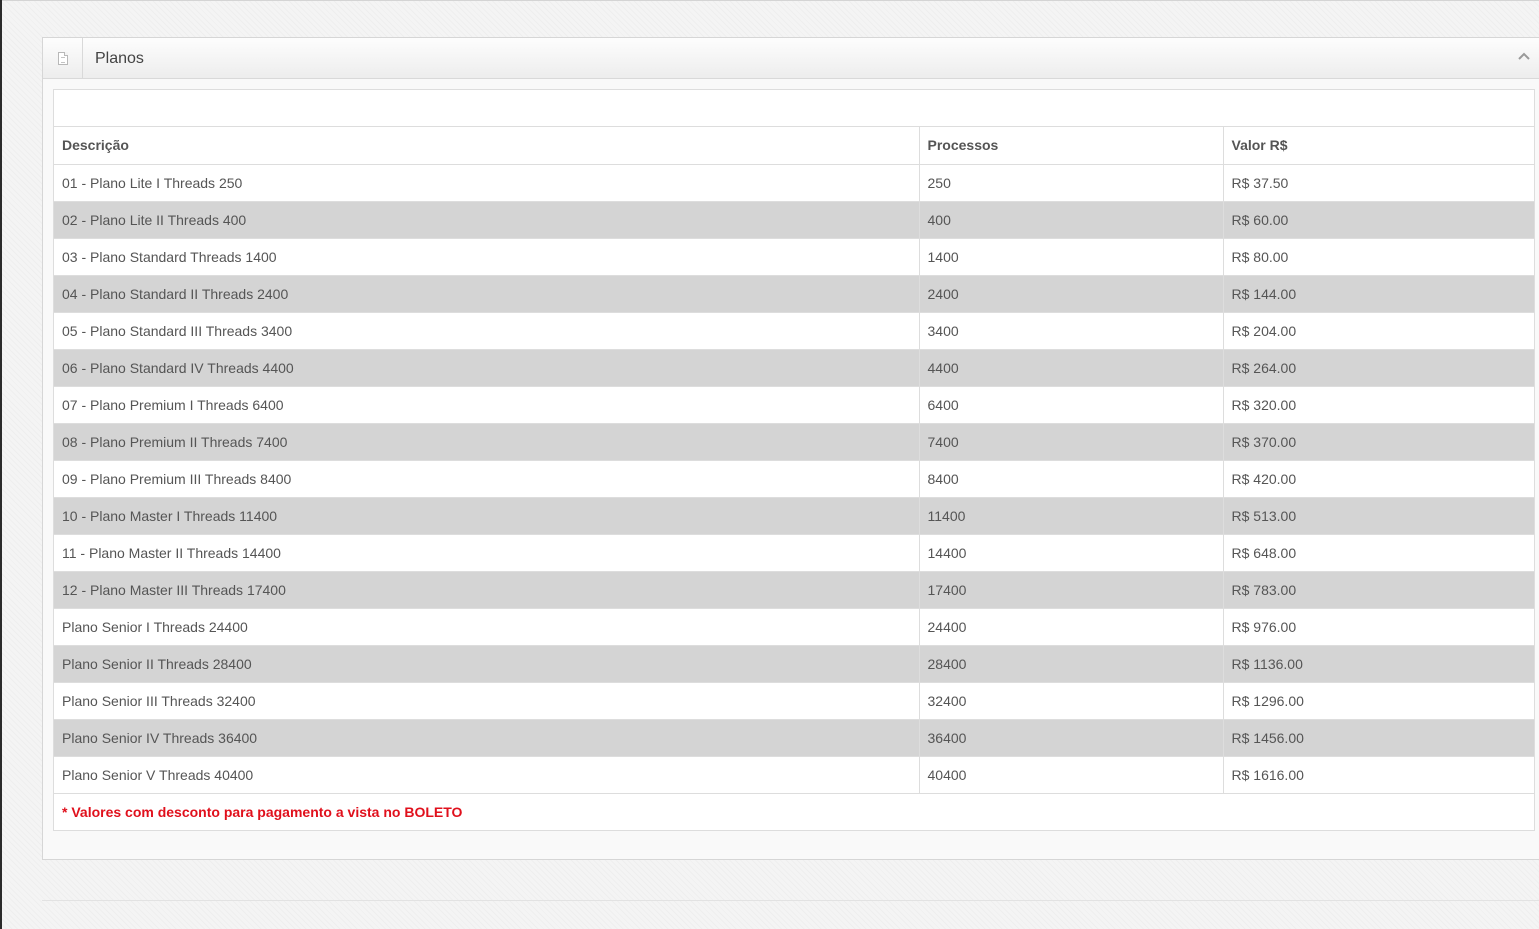 This screenshot has width=1539, height=929. Describe the element at coordinates (1070, 627) in the screenshot. I see `cell-processos: 24400` at that location.